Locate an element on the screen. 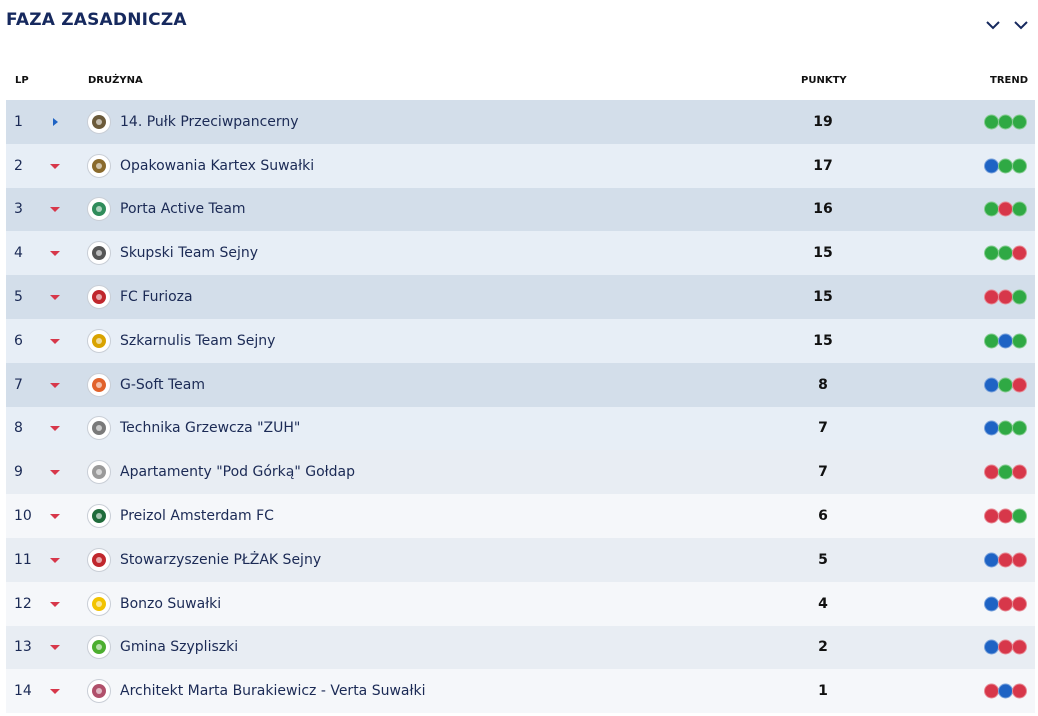 This screenshot has width=1038, height=716. table-row: 2 Opakowania Kartex Suwałki 17 is located at coordinates (520, 165).